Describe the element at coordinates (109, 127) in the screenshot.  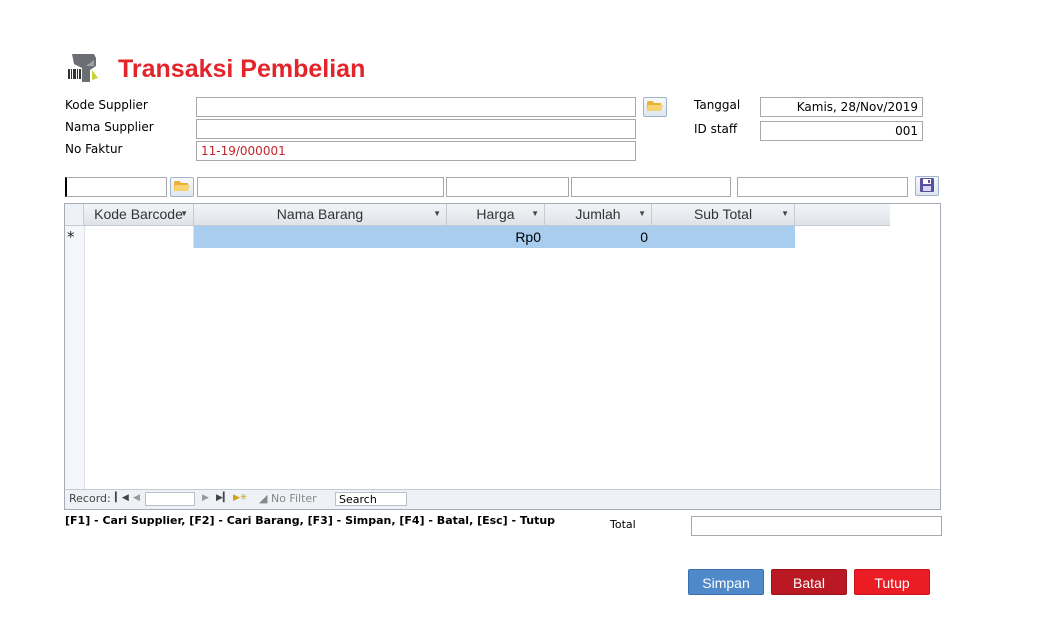
I see `nama-supplier-label: Nama Supplier` at that location.